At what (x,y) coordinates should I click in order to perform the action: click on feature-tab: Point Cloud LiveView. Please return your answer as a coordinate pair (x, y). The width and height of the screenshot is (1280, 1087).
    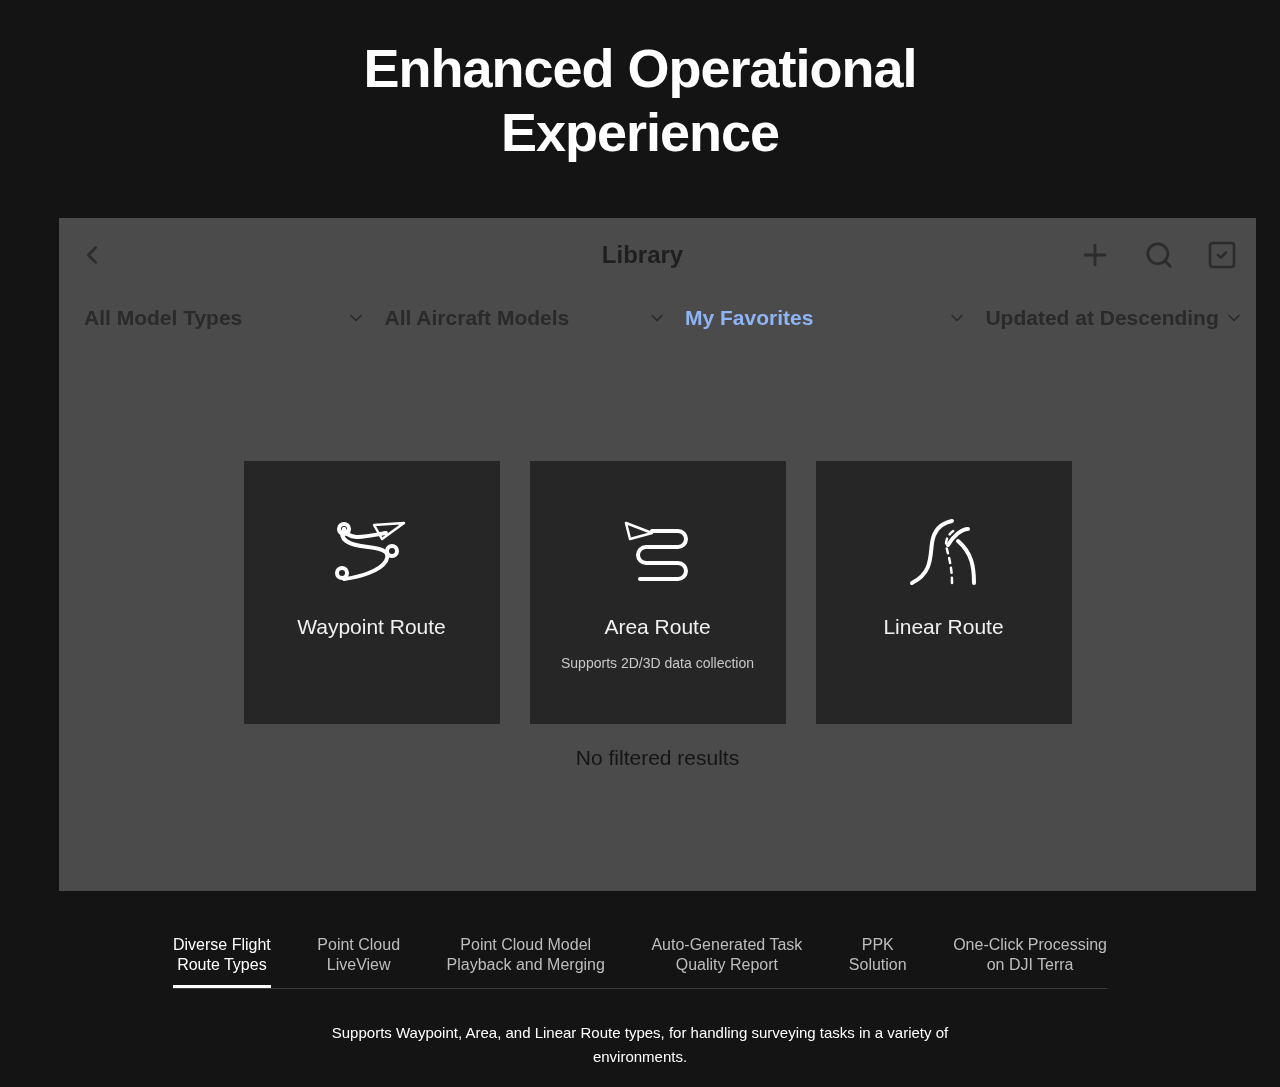
    Looking at the image, I should click on (359, 961).